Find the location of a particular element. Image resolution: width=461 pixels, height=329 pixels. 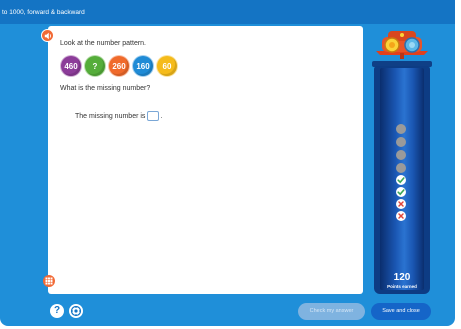

activity-title: to 1000, forward & backward is located at coordinates (43, 12).